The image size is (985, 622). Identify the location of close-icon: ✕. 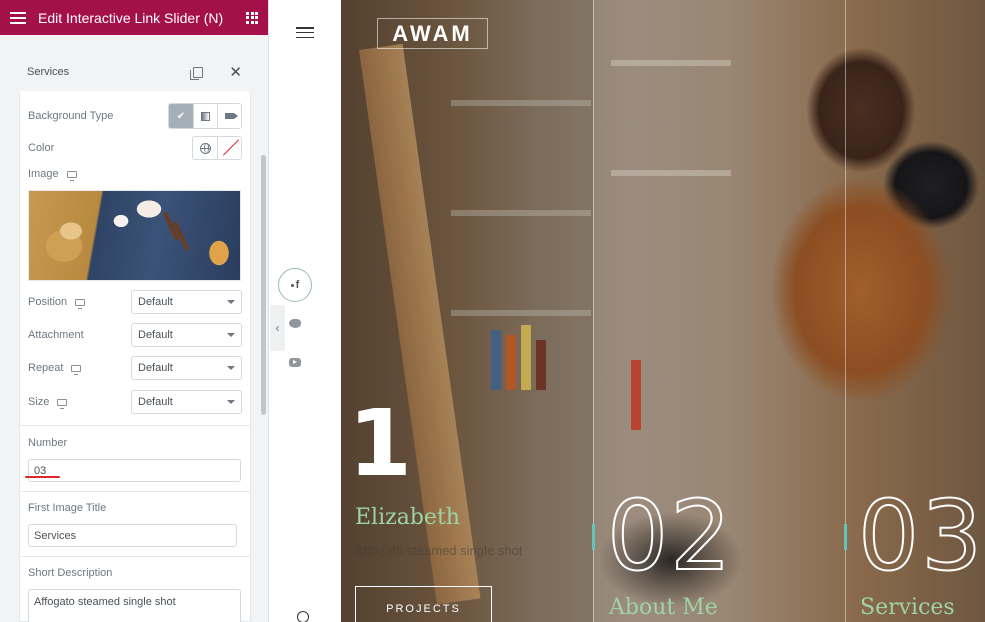
(235, 72).